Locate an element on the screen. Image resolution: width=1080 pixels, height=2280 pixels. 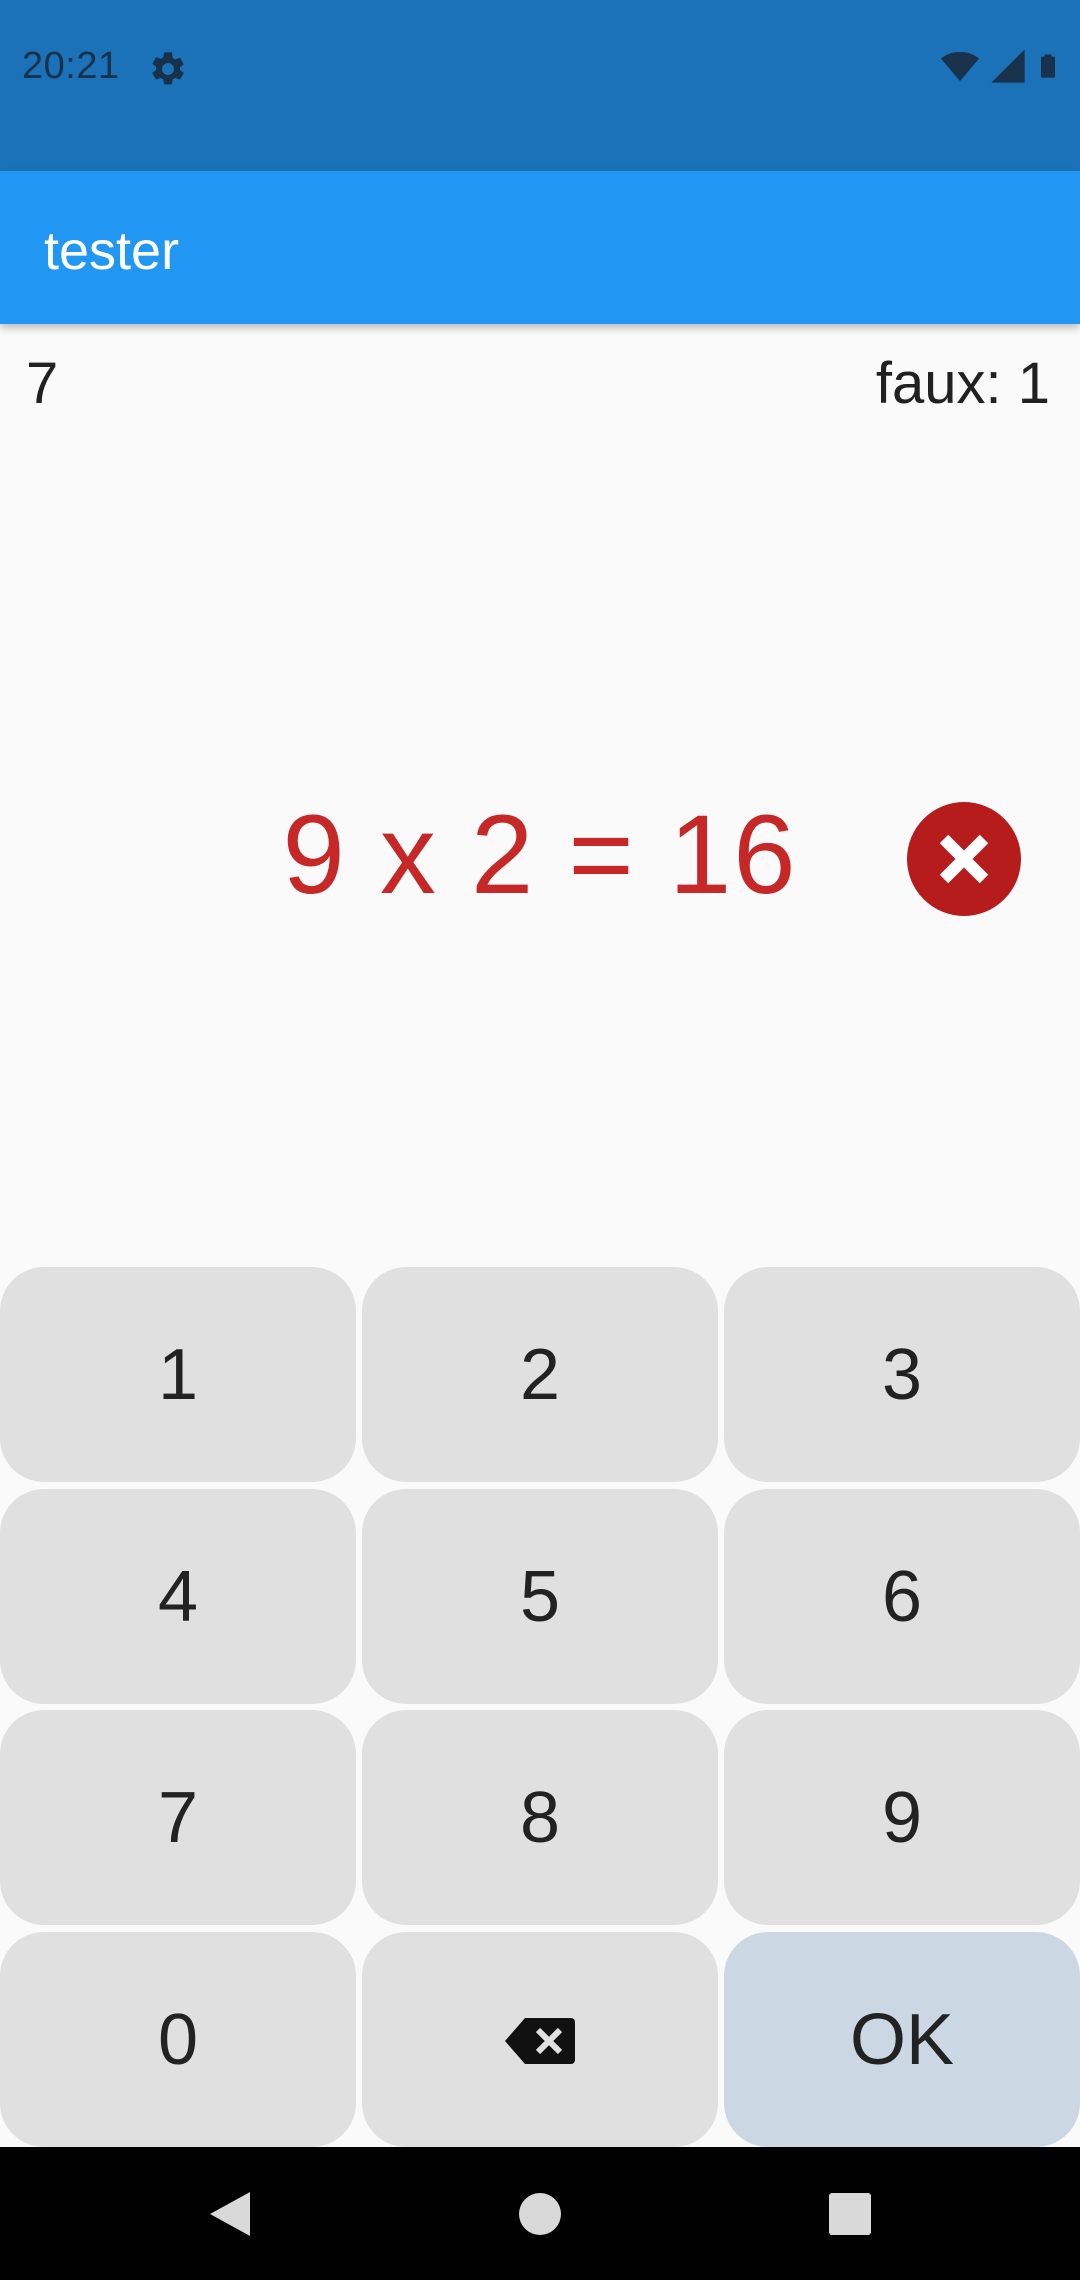
navigation-bar is located at coordinates (540, 2213).